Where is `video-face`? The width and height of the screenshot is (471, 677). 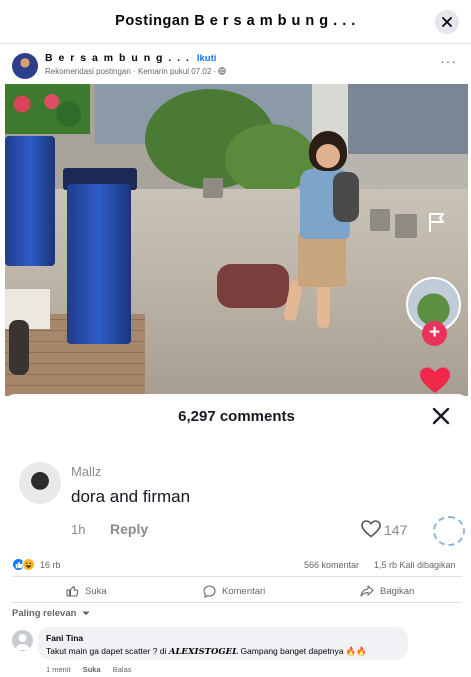
video-face is located at coordinates (328, 156).